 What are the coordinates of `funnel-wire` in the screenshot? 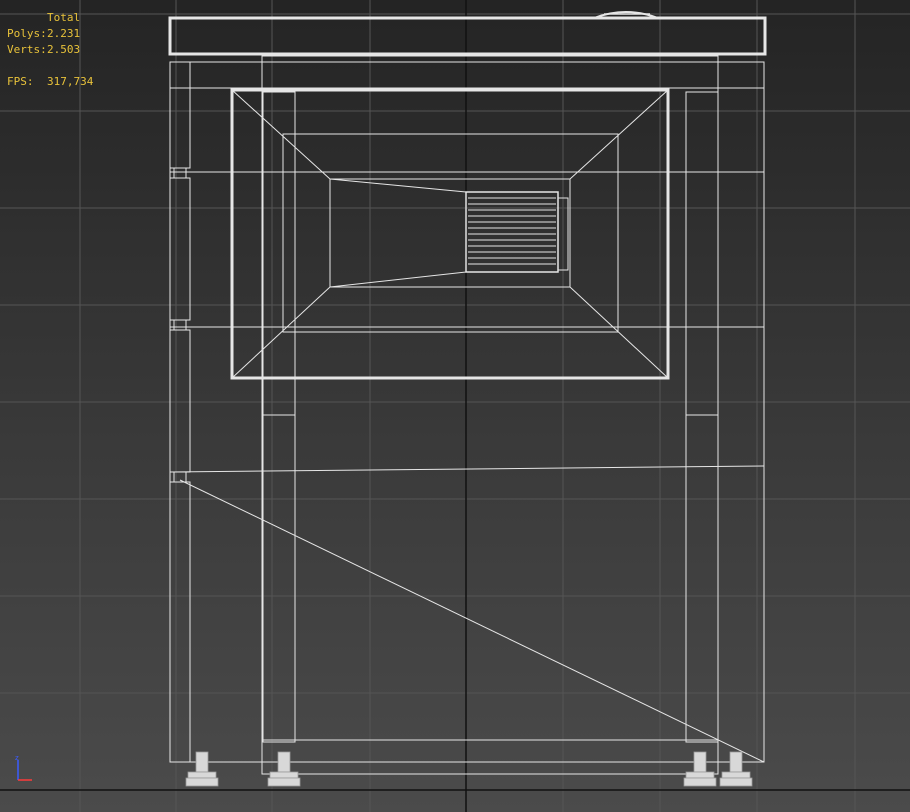 It's located at (450, 233).